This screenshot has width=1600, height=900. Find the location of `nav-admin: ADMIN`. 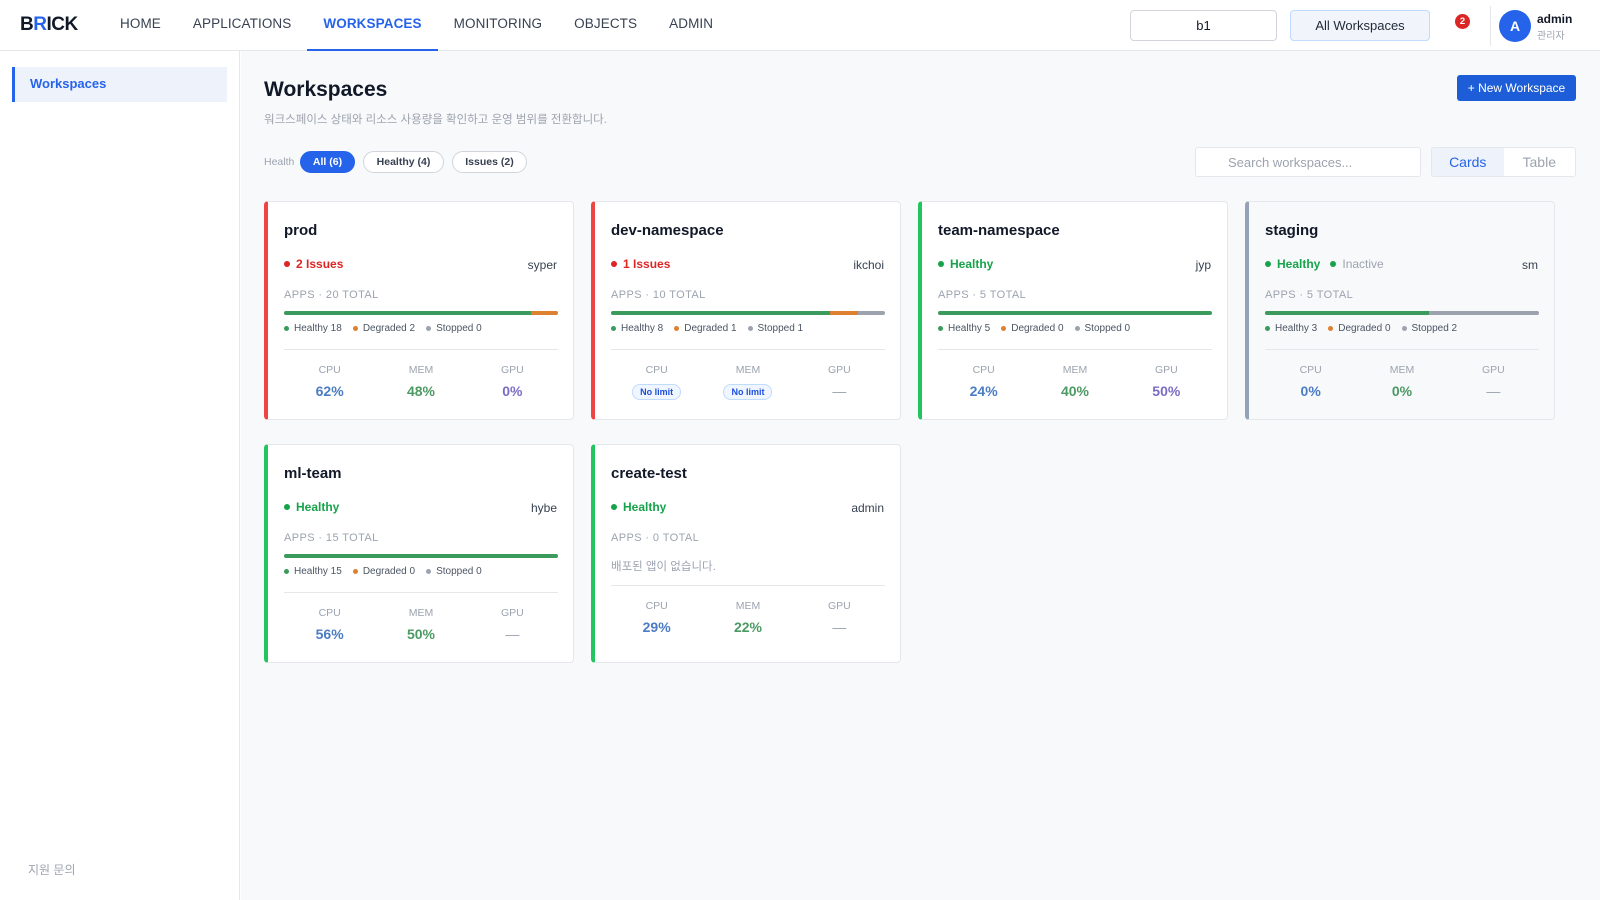

nav-admin: ADMIN is located at coordinates (691, 25).